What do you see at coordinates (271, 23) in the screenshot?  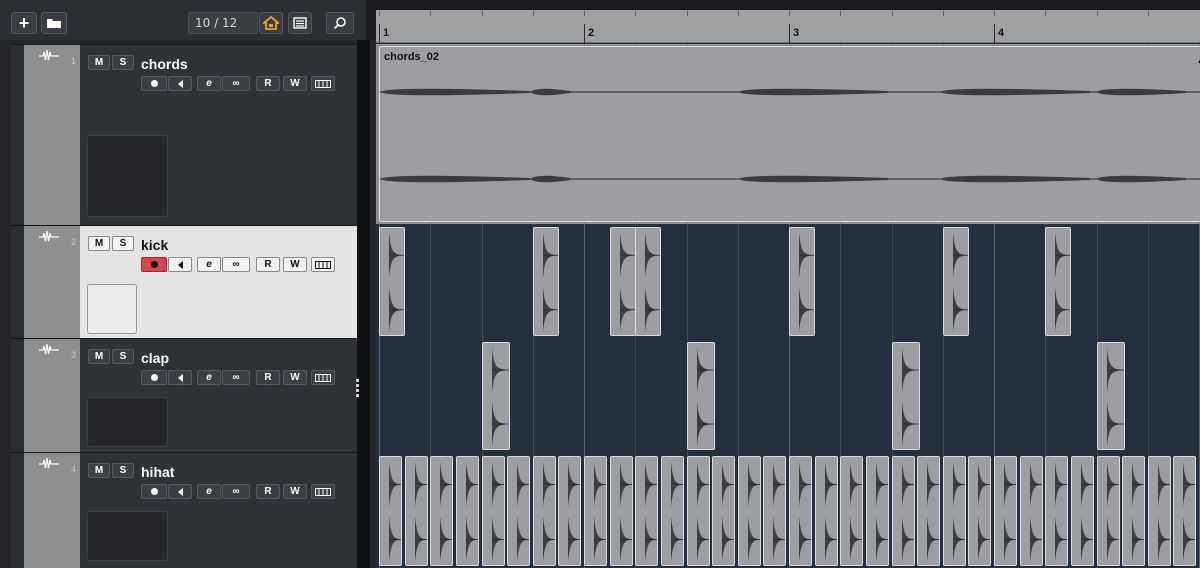 I see `home-button` at bounding box center [271, 23].